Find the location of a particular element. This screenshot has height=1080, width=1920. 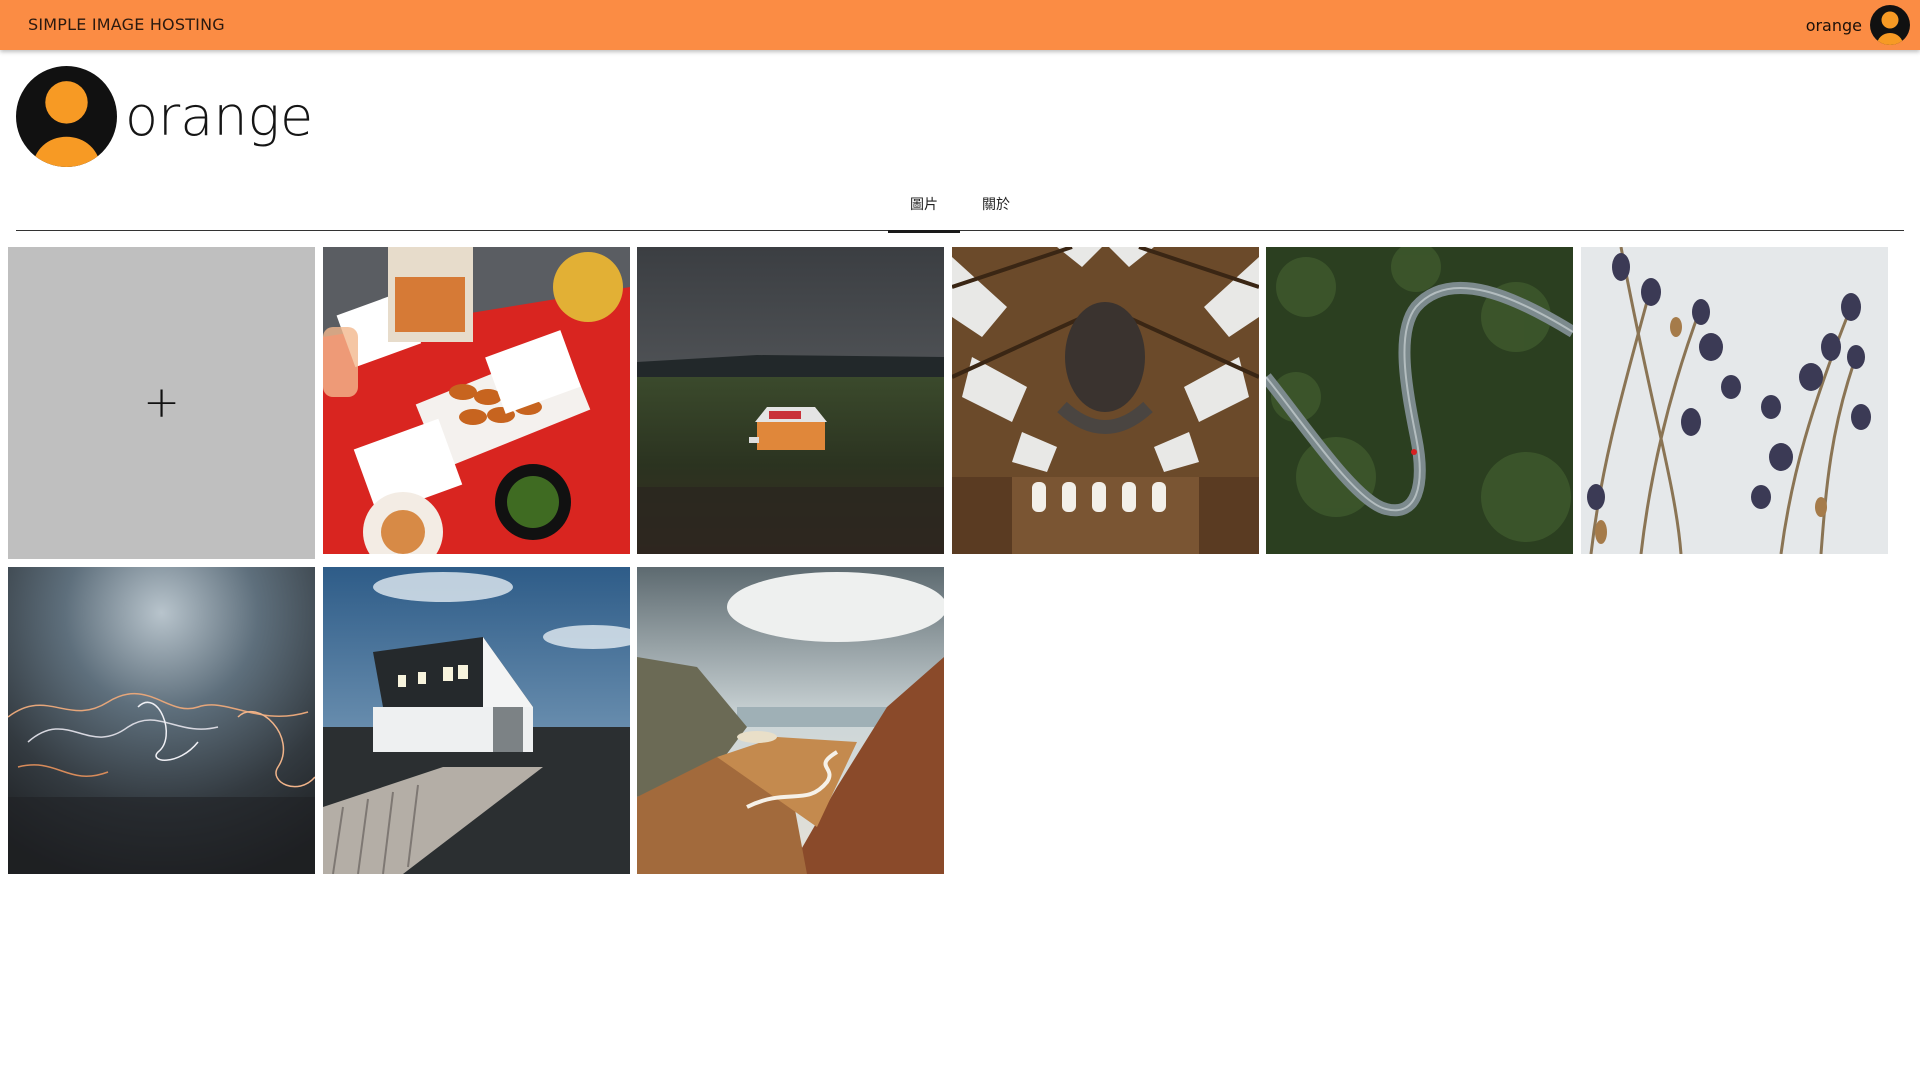

user-menu: orange is located at coordinates (1858, 25).